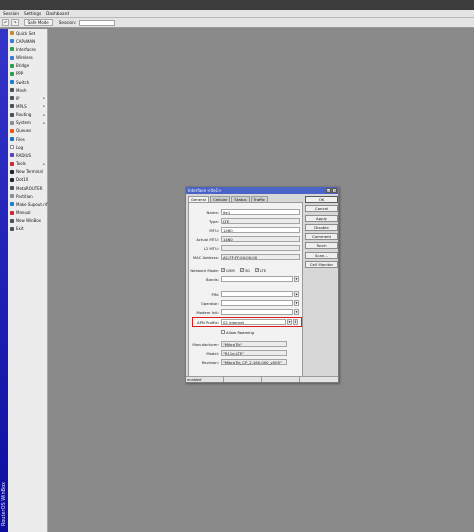  What do you see at coordinates (12, 122) in the screenshot?
I see `system-icon` at bounding box center [12, 122].